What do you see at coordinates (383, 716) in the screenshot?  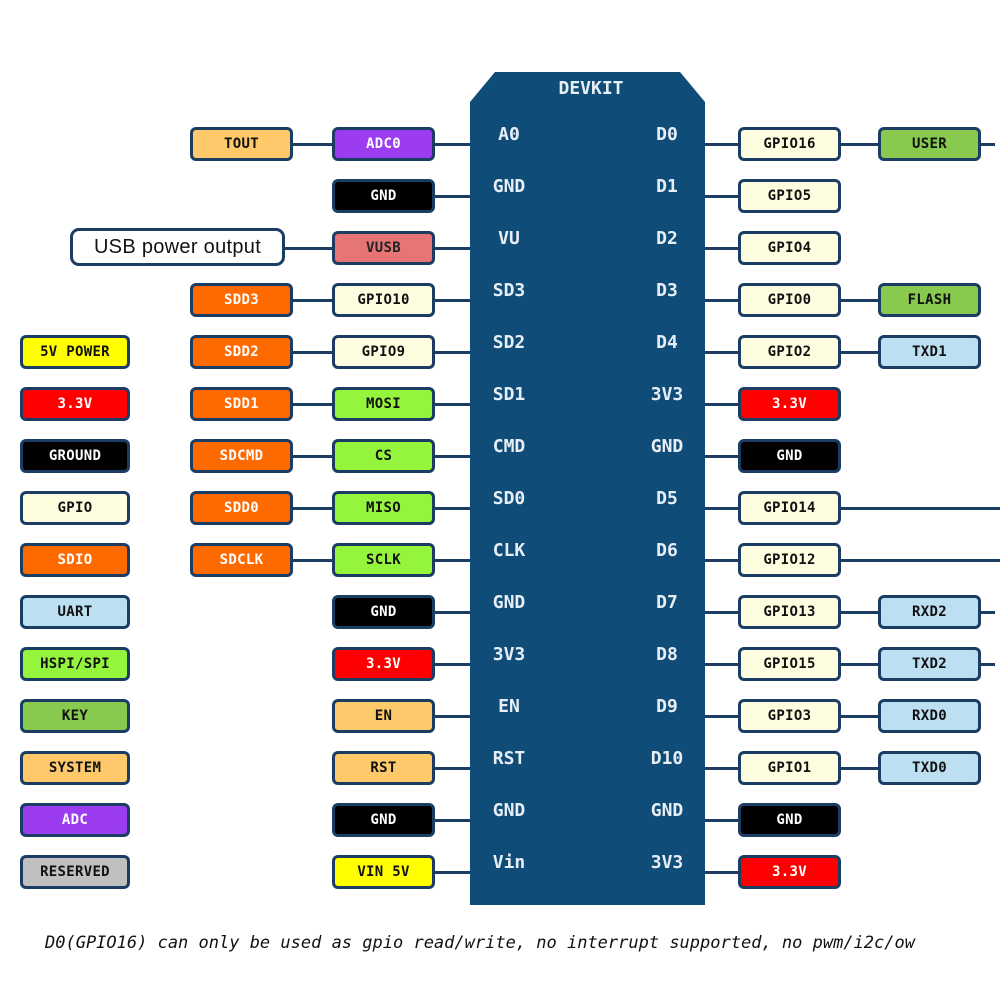 I see `left-function-box: EN` at bounding box center [383, 716].